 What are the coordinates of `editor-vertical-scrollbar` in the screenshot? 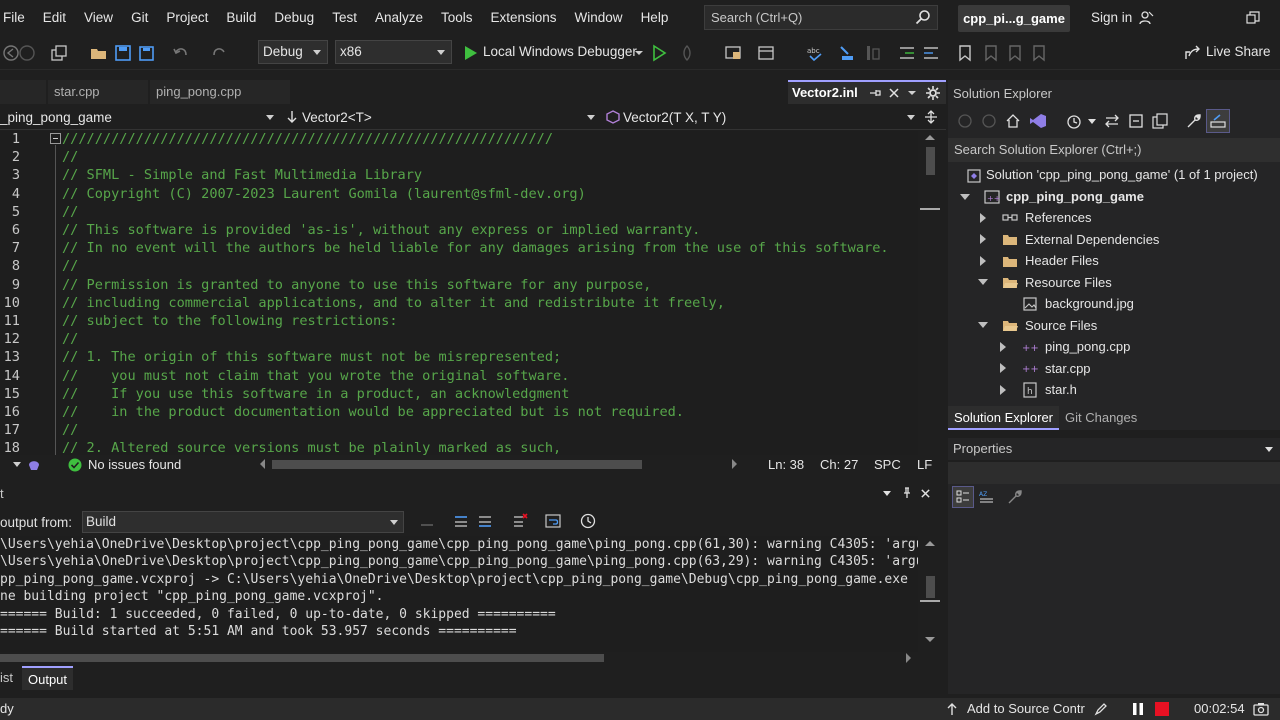 It's located at (930, 293).